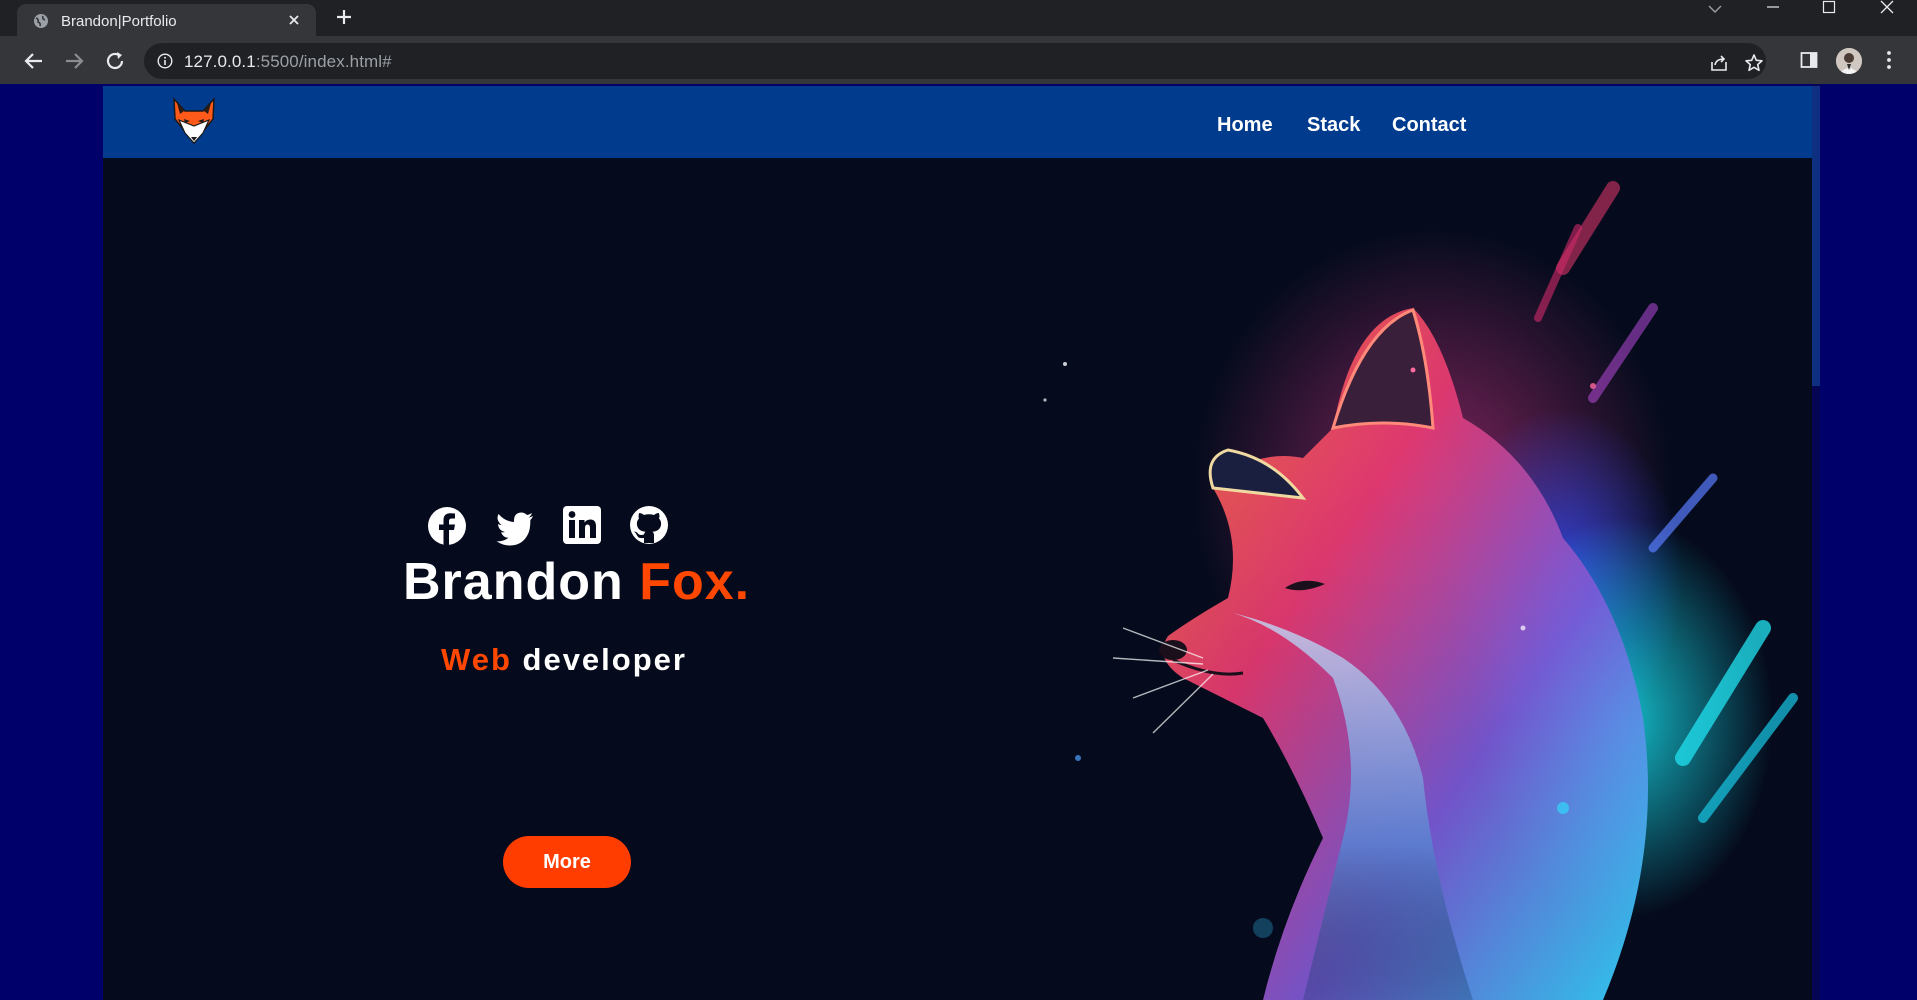 The width and height of the screenshot is (1917, 1000). Describe the element at coordinates (1809, 60) in the screenshot. I see `side-panel-icon` at that location.